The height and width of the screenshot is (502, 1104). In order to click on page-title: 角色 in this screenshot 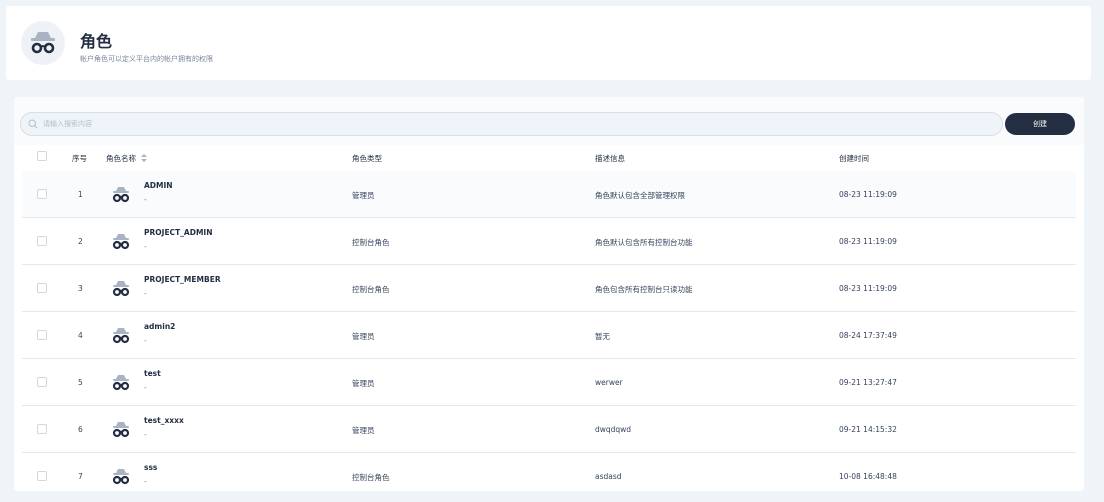, I will do `click(96, 41)`.